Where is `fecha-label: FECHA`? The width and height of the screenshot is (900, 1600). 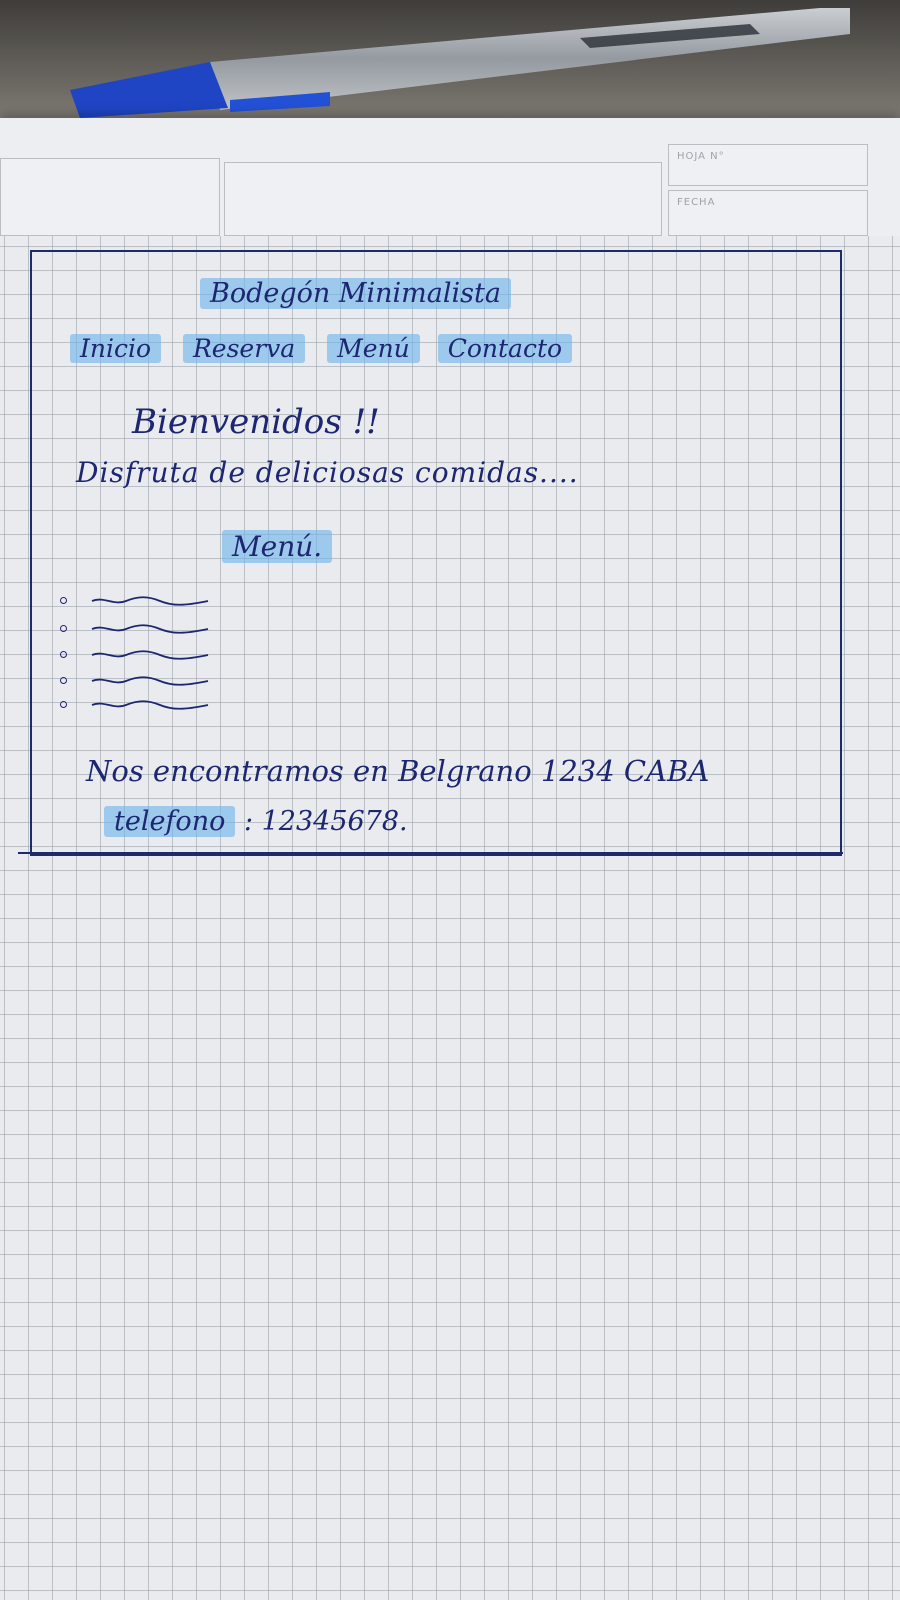
fecha-label: FECHA is located at coordinates (696, 202).